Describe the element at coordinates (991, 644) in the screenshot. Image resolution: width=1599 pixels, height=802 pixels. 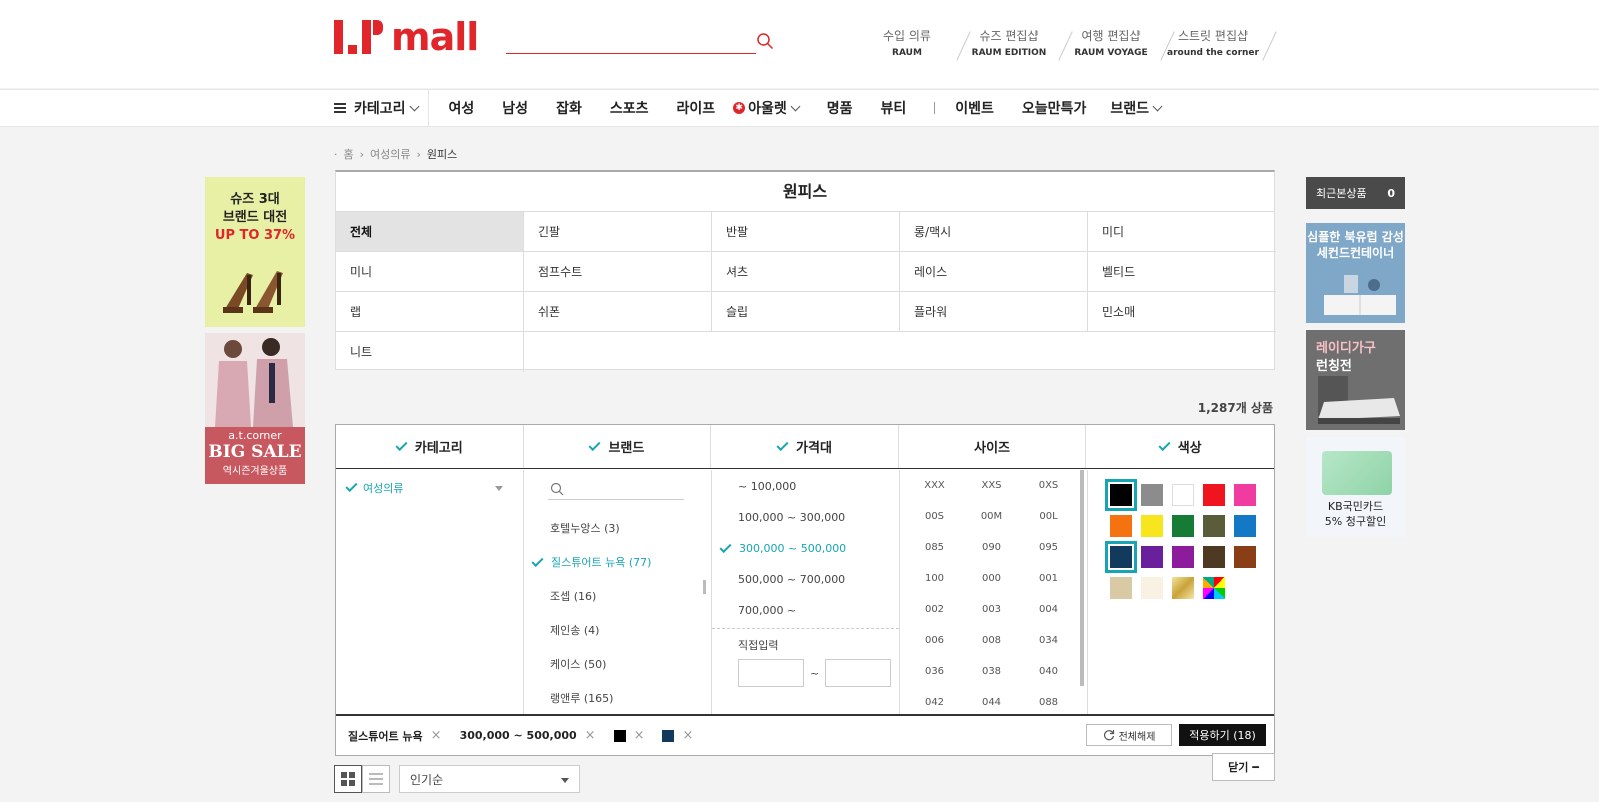
I see `size-option: 008` at that location.